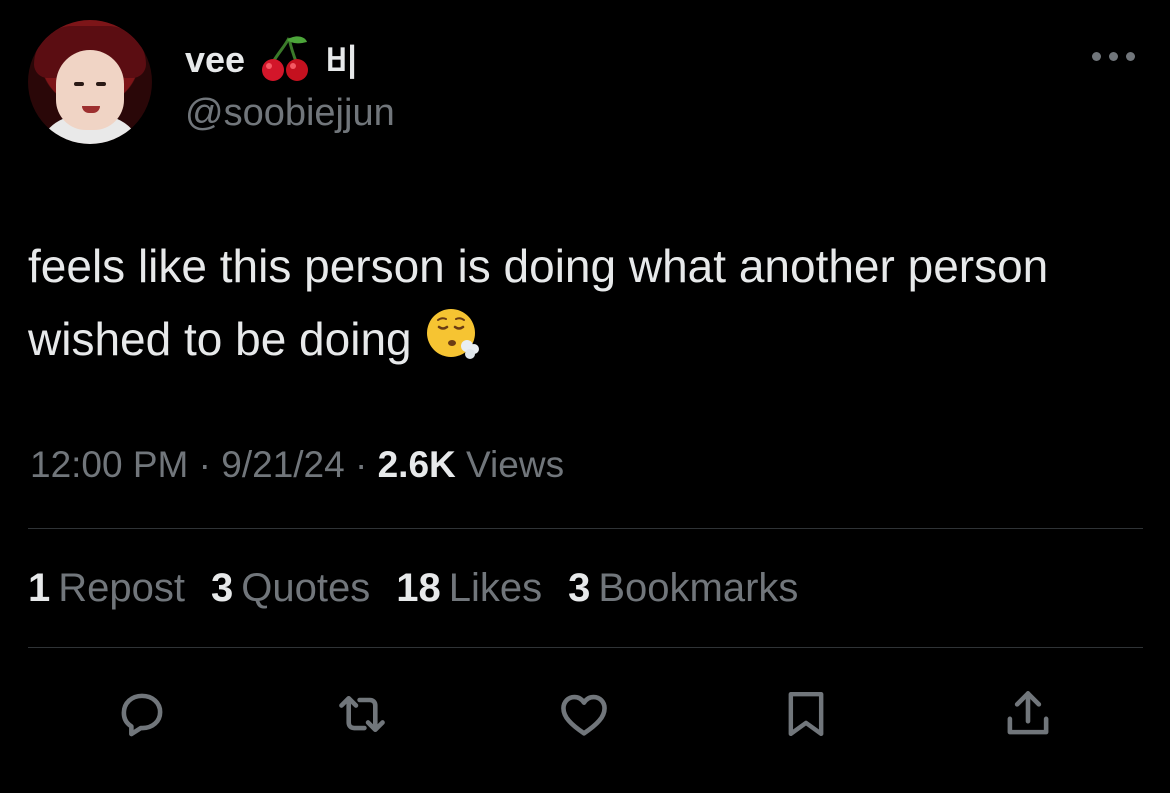 The image size is (1170, 793). I want to click on stat-quotes: 3 Quotes, so click(290, 588).